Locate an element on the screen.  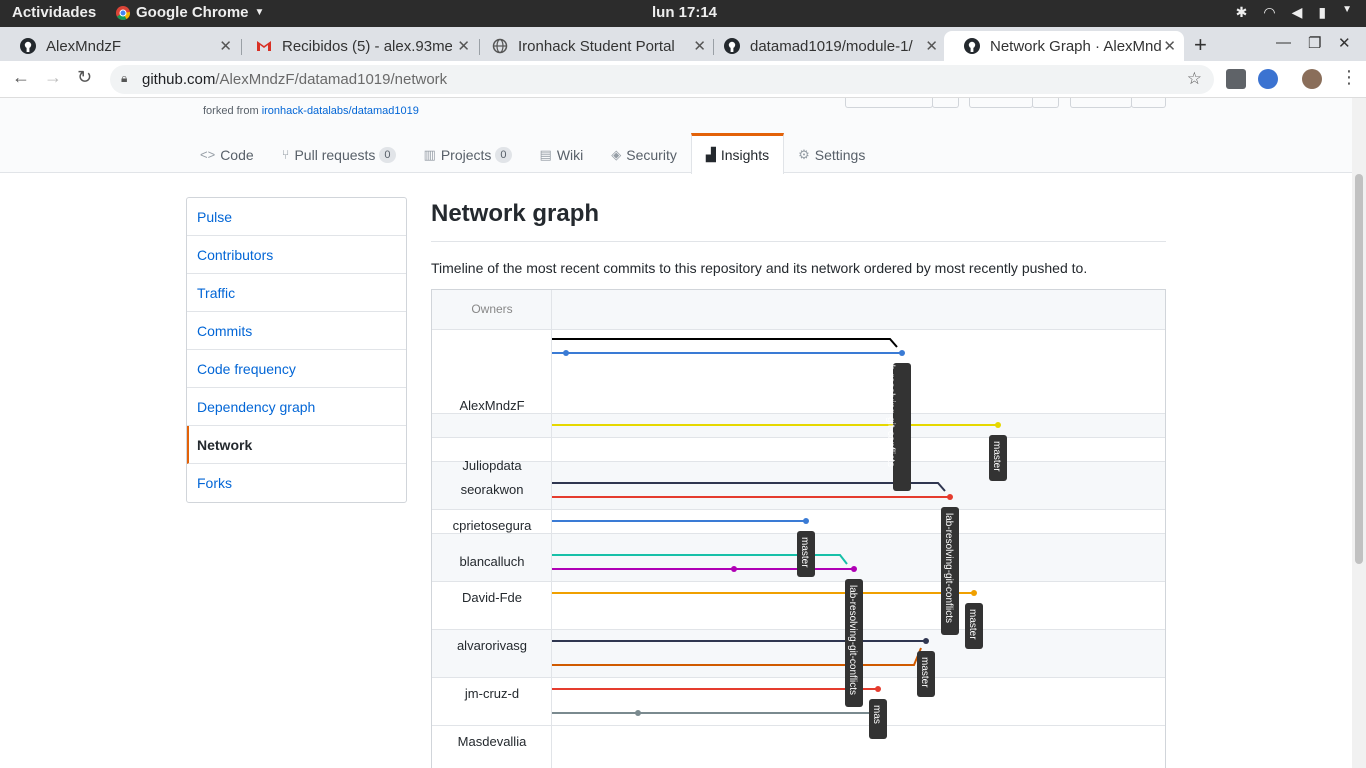
owner-name: AlexMndzF is located at coordinates (492, 405).